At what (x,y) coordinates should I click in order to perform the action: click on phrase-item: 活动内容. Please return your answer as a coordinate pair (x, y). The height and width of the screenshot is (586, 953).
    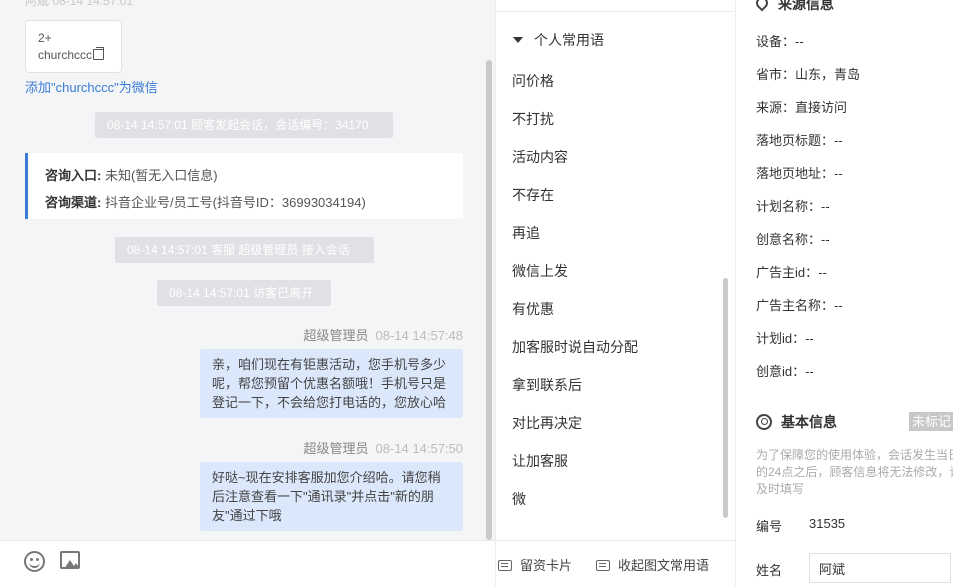
    Looking at the image, I should click on (575, 157).